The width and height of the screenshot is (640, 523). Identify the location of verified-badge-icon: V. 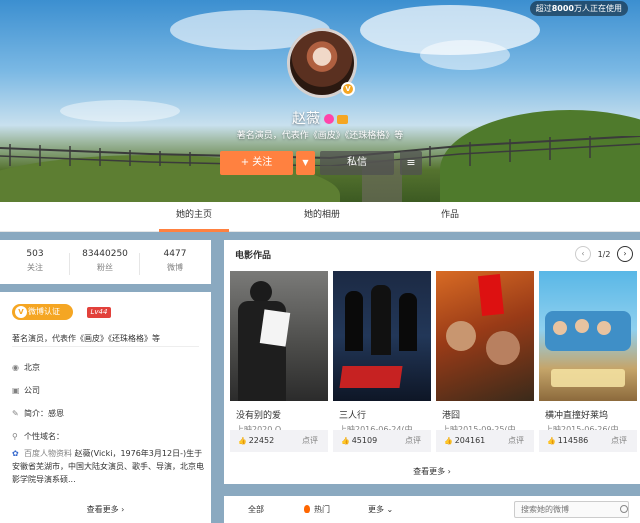
(348, 89).